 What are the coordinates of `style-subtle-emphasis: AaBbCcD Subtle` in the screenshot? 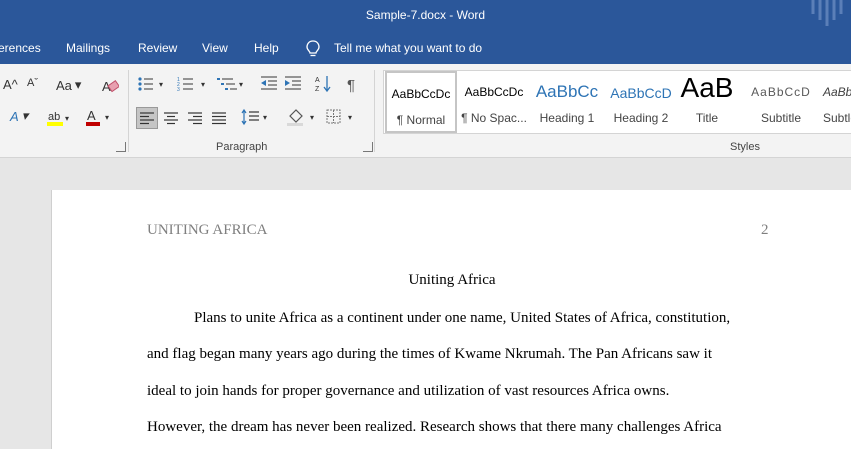 It's located at (835, 102).